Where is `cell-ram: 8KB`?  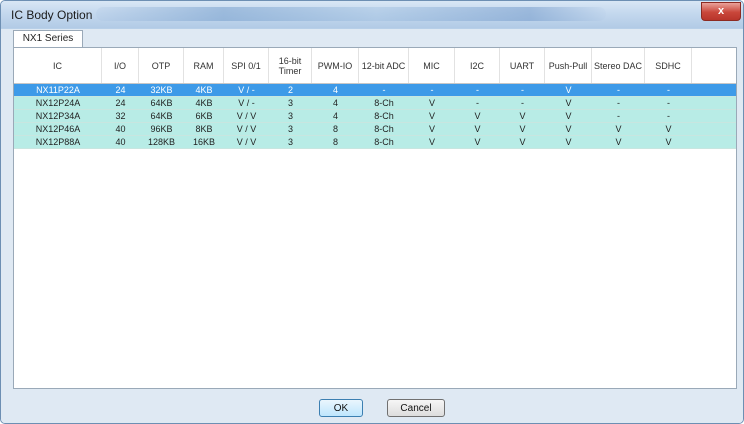 cell-ram: 8KB is located at coordinates (204, 129).